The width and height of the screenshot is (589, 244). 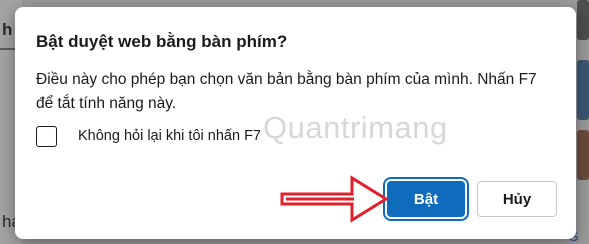 I want to click on red-arrow-icon, so click(x=334, y=199).